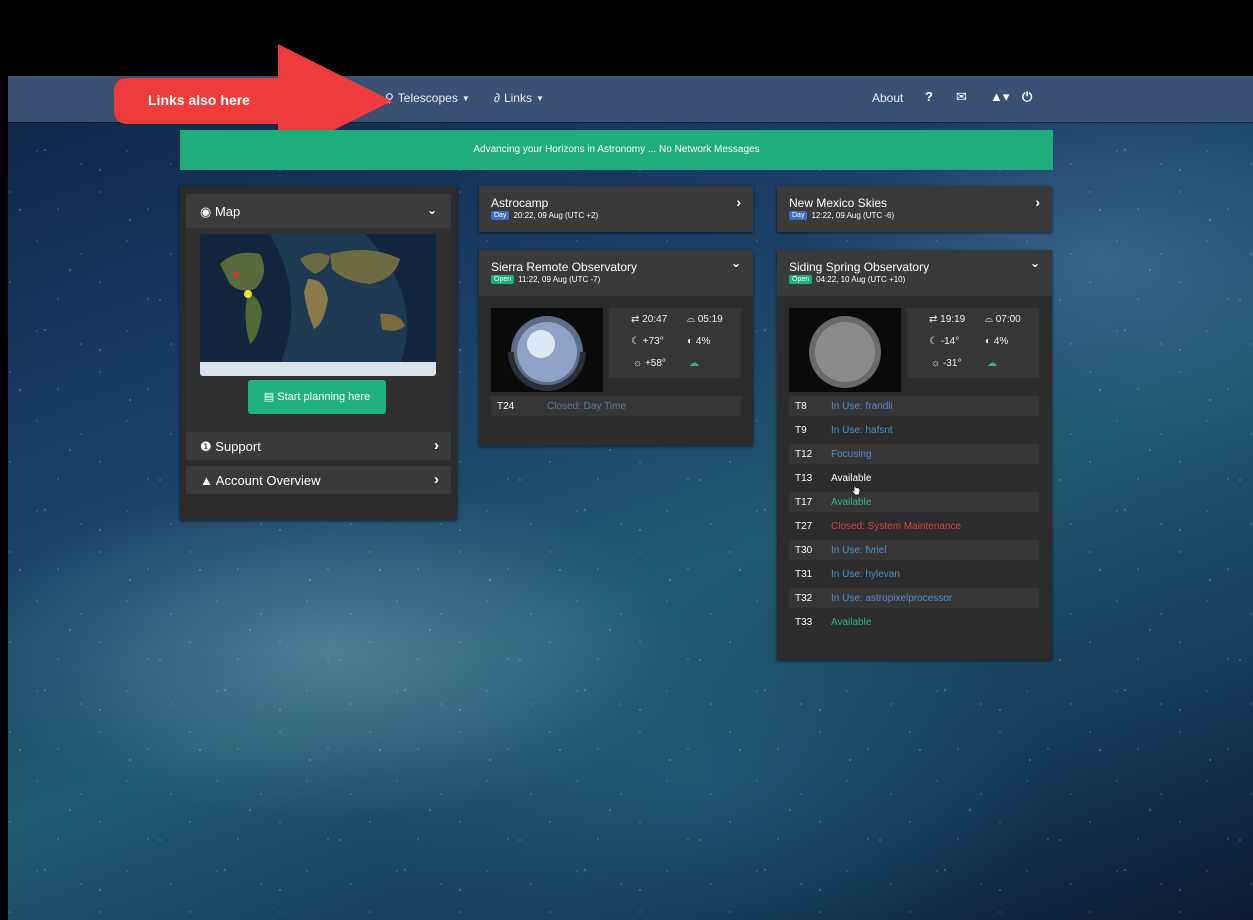 The width and height of the screenshot is (1253, 920). What do you see at coordinates (694, 363) in the screenshot?
I see `cloud-icon: ☁` at bounding box center [694, 363].